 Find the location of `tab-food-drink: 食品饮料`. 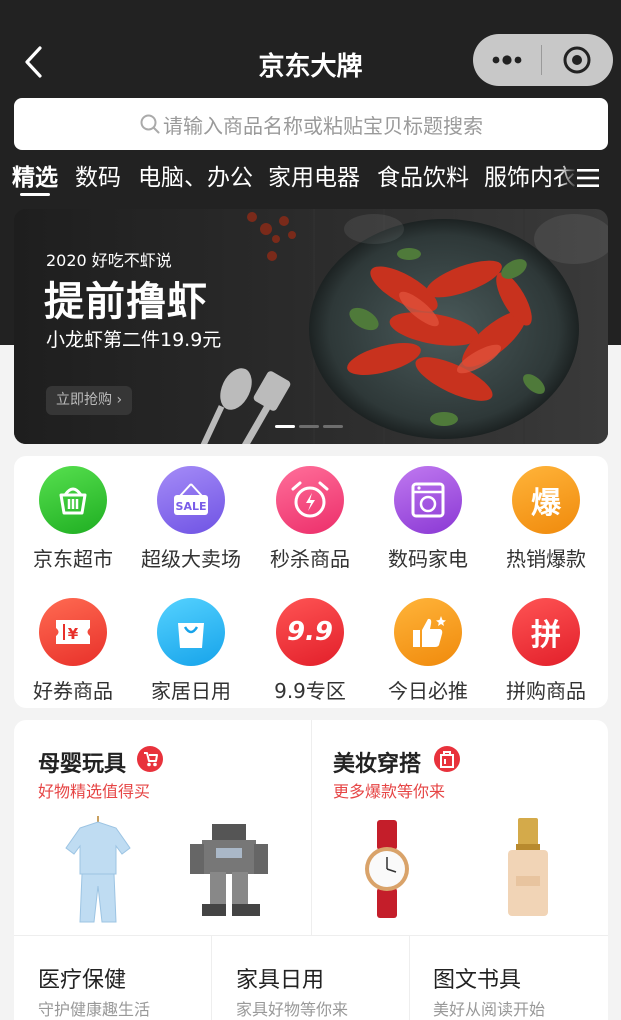

tab-food-drink: 食品饮料 is located at coordinates (423, 178).